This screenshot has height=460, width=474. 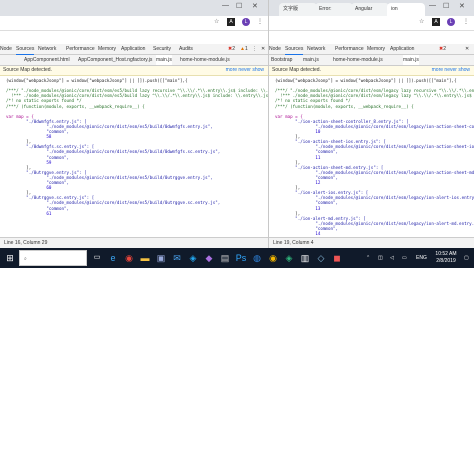 I want to click on notifications-icon: ▢, so click(x=466, y=258).